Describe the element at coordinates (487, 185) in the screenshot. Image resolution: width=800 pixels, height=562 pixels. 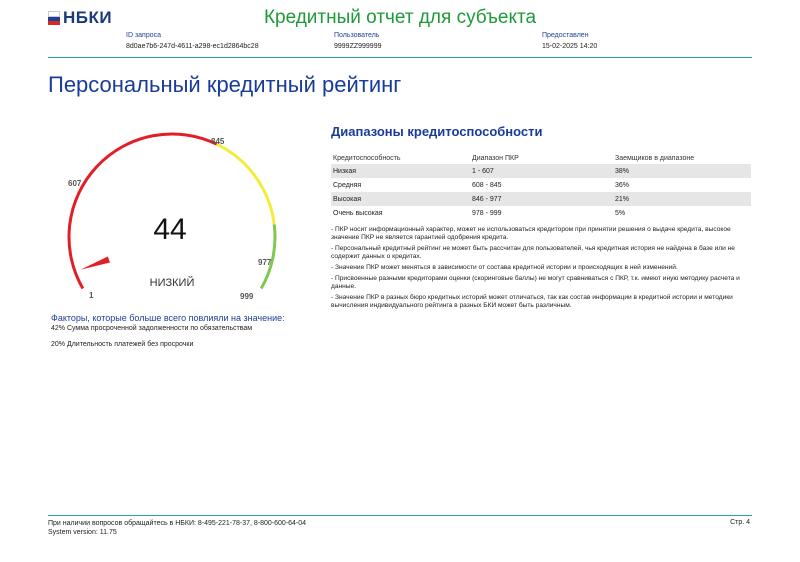
I see `table-cell: 608 - 845` at that location.